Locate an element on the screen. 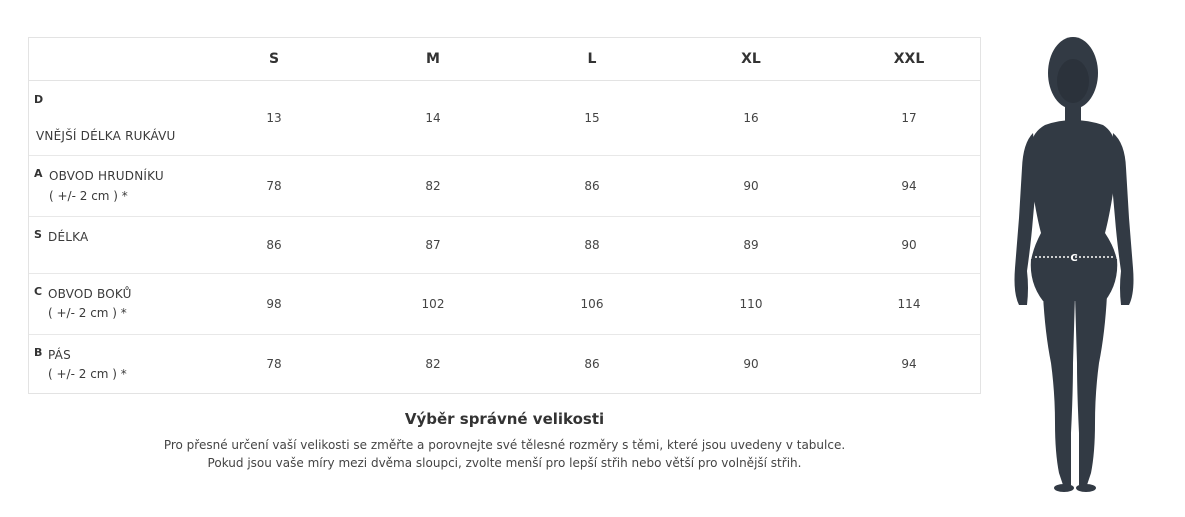  measure-letter: A is located at coordinates (38, 173).